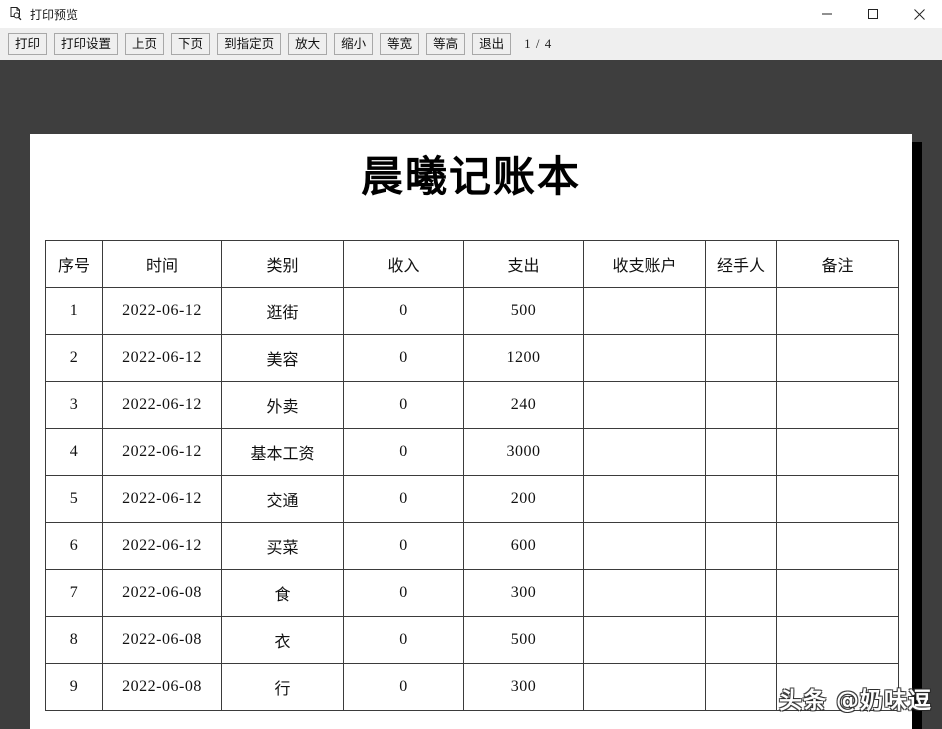 The width and height of the screenshot is (942, 729). Describe the element at coordinates (471, 14) in the screenshot. I see `titlebar: 打印预览` at that location.